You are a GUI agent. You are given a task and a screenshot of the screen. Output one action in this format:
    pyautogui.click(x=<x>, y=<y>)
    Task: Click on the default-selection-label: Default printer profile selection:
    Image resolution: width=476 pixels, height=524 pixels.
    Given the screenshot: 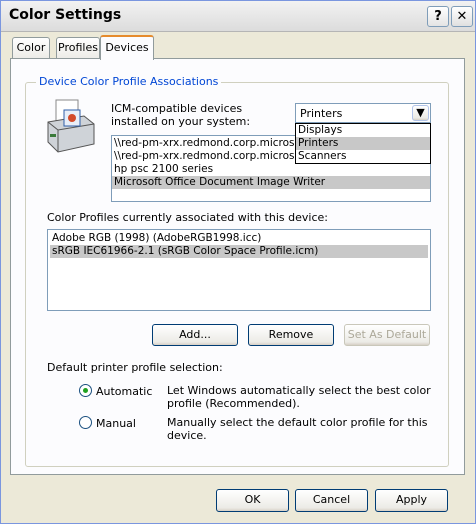 What is the action you would take?
    pyautogui.click(x=135, y=367)
    